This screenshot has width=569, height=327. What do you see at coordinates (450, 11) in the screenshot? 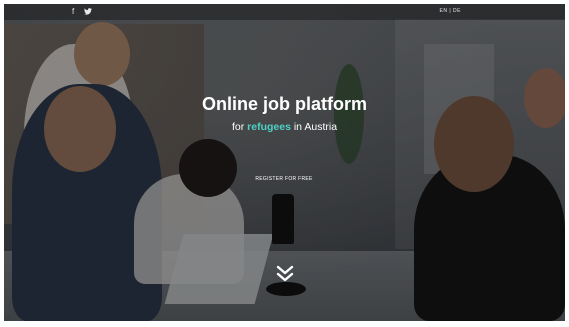
I see `language-switch: EN | DE` at bounding box center [450, 11].